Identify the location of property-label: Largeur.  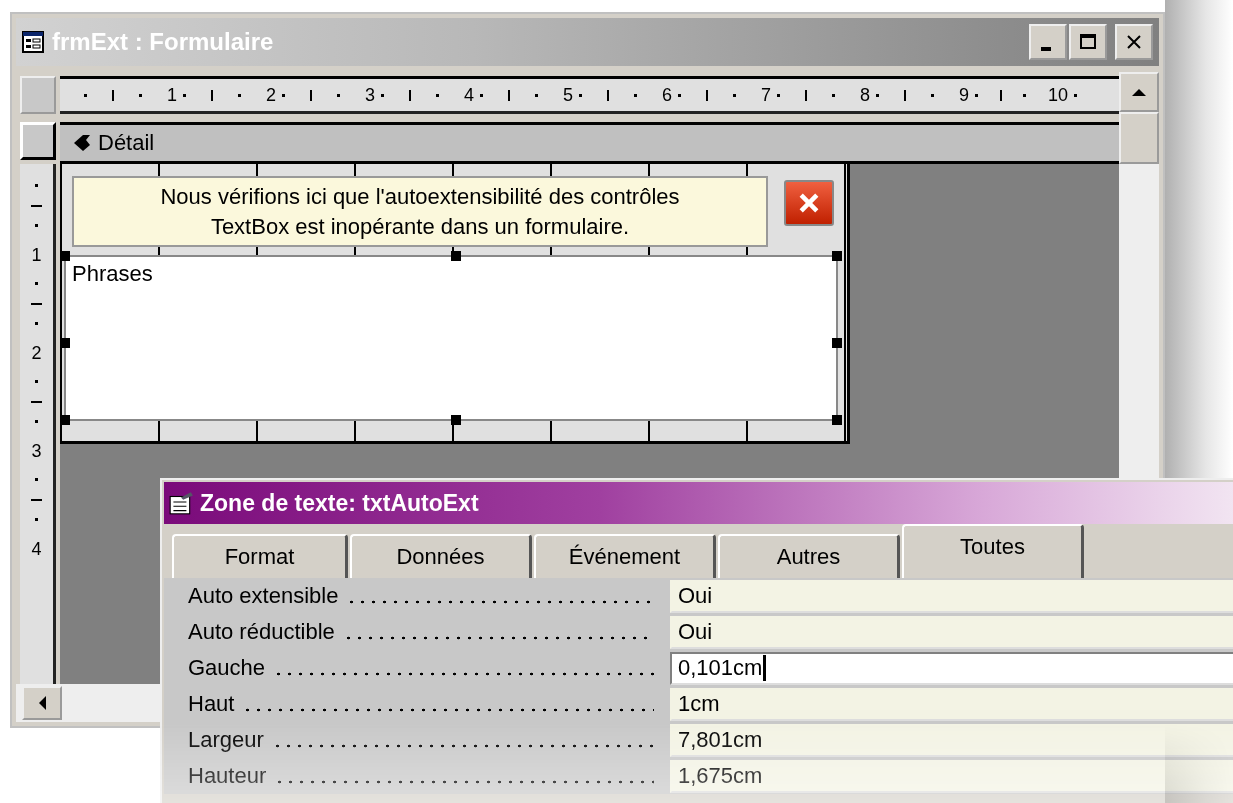
(226, 740).